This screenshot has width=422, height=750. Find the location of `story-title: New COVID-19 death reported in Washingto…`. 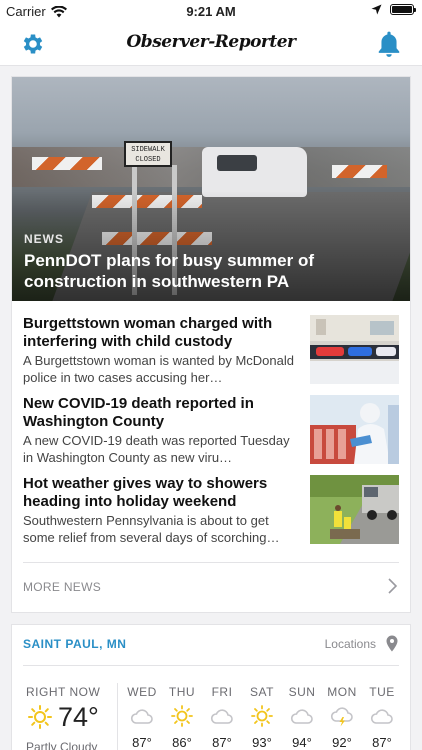

story-title: New COVID-19 death reported in Washingto… is located at coordinates (138, 412).